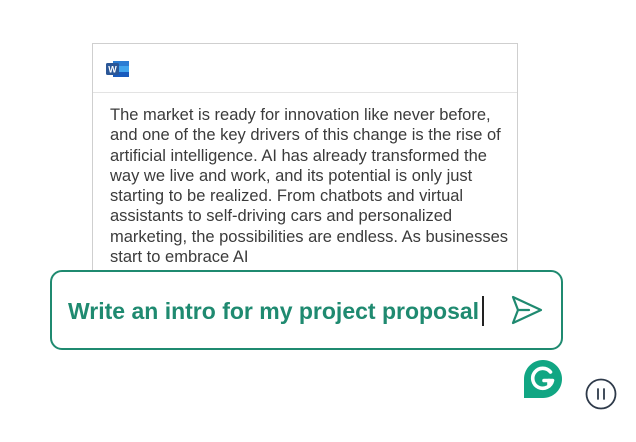 Image resolution: width=636 pixels, height=442 pixels. I want to click on prompt-text: Write an intro for my project proposal, so click(274, 311).